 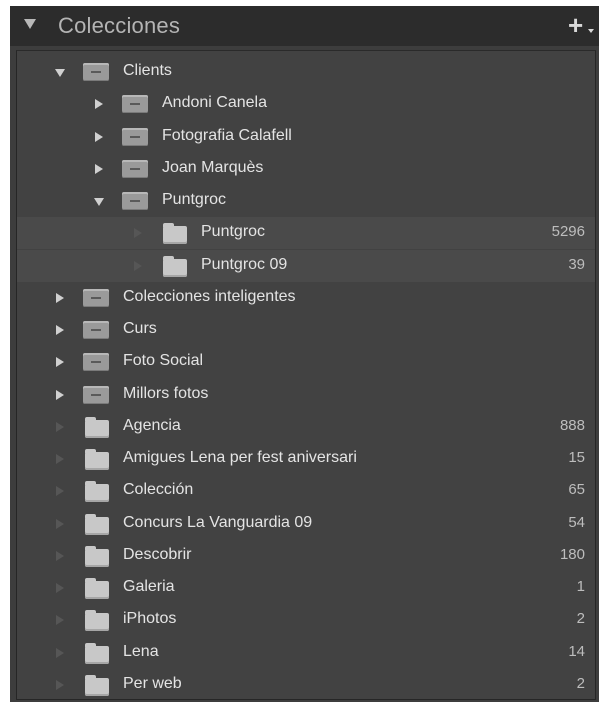 What do you see at coordinates (306, 265) in the screenshot?
I see `collection-row: Puntgroc 09 39` at bounding box center [306, 265].